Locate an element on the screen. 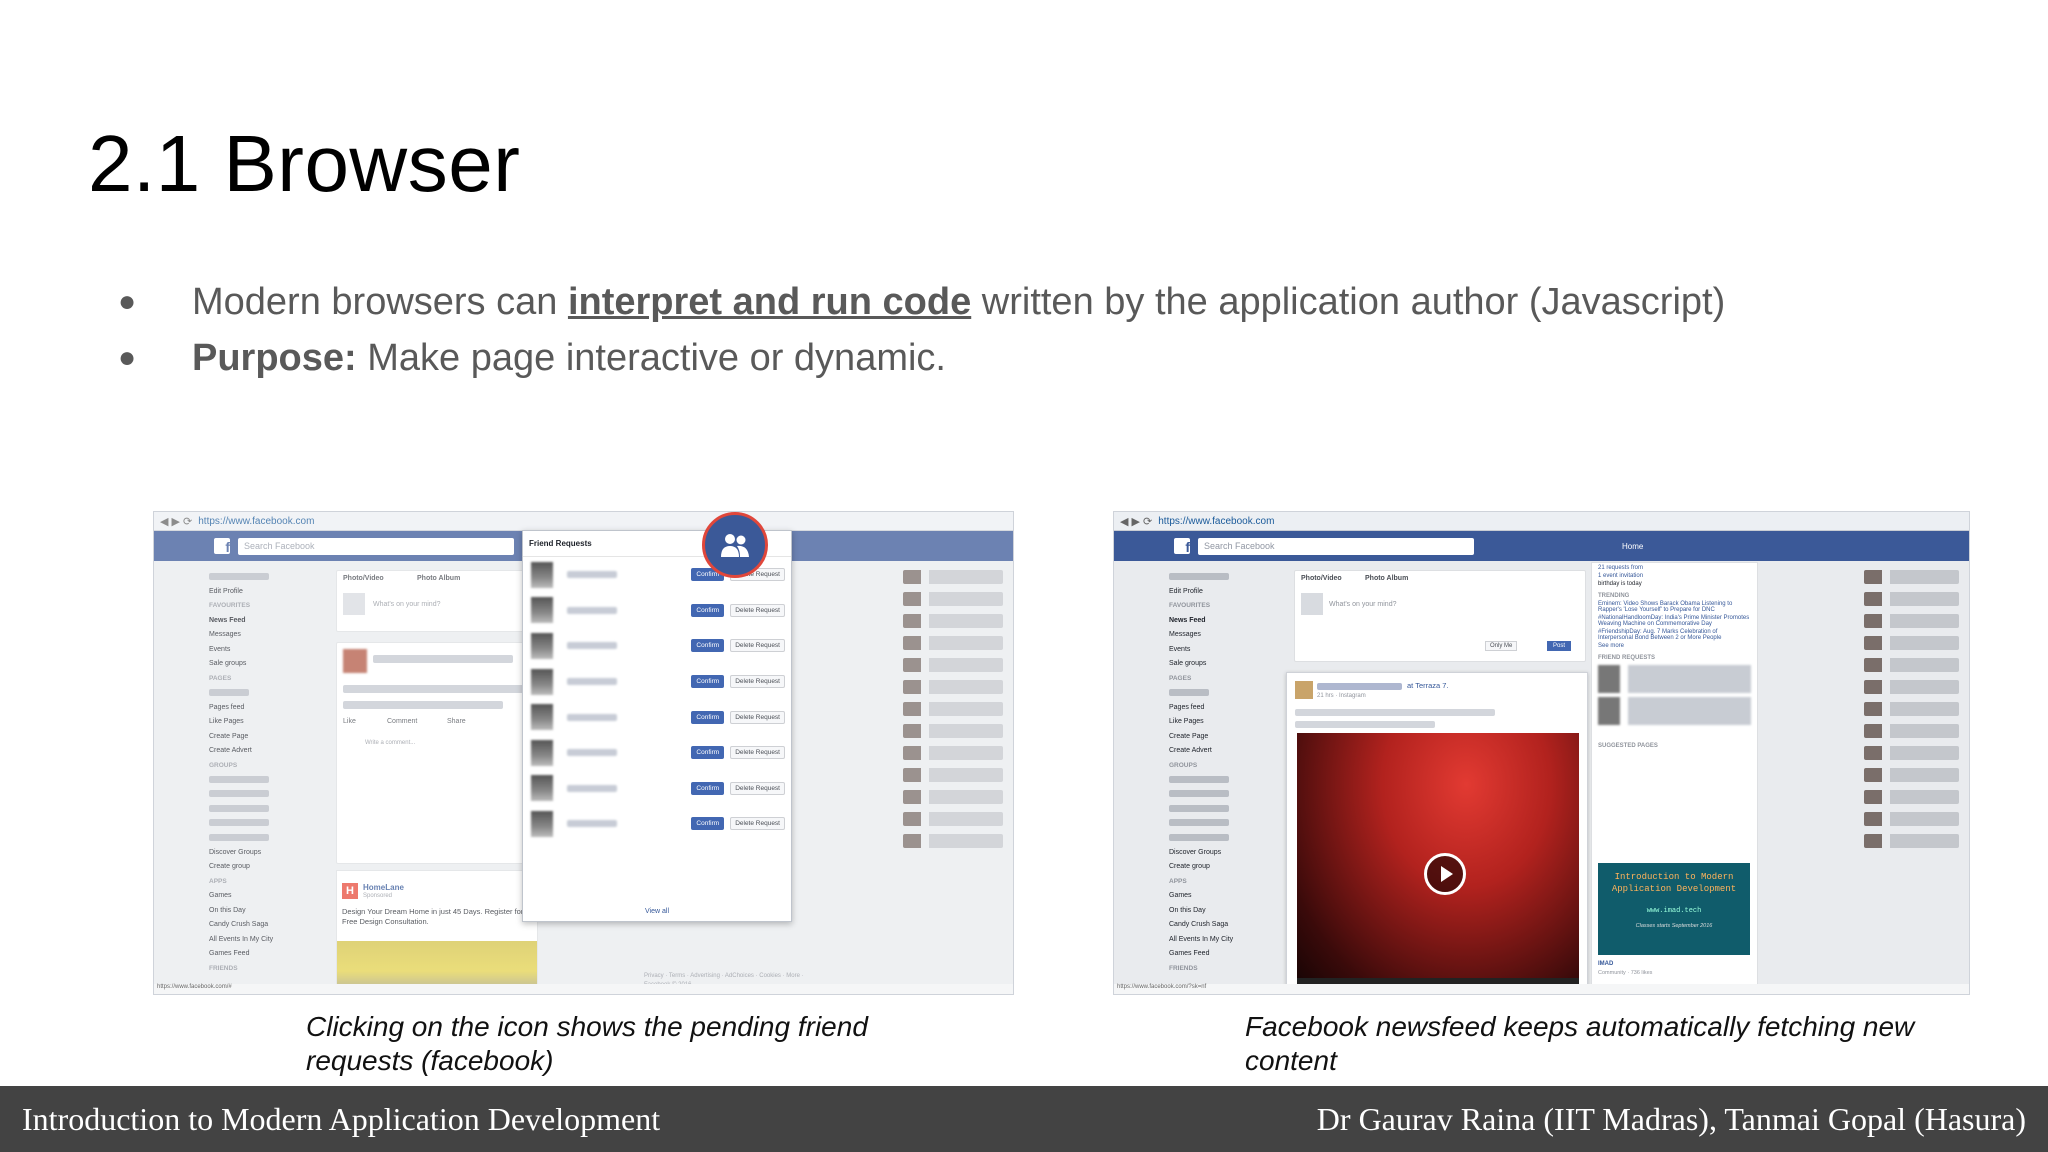  bullet-text-pre: Modern browsers can is located at coordinates (380, 301).